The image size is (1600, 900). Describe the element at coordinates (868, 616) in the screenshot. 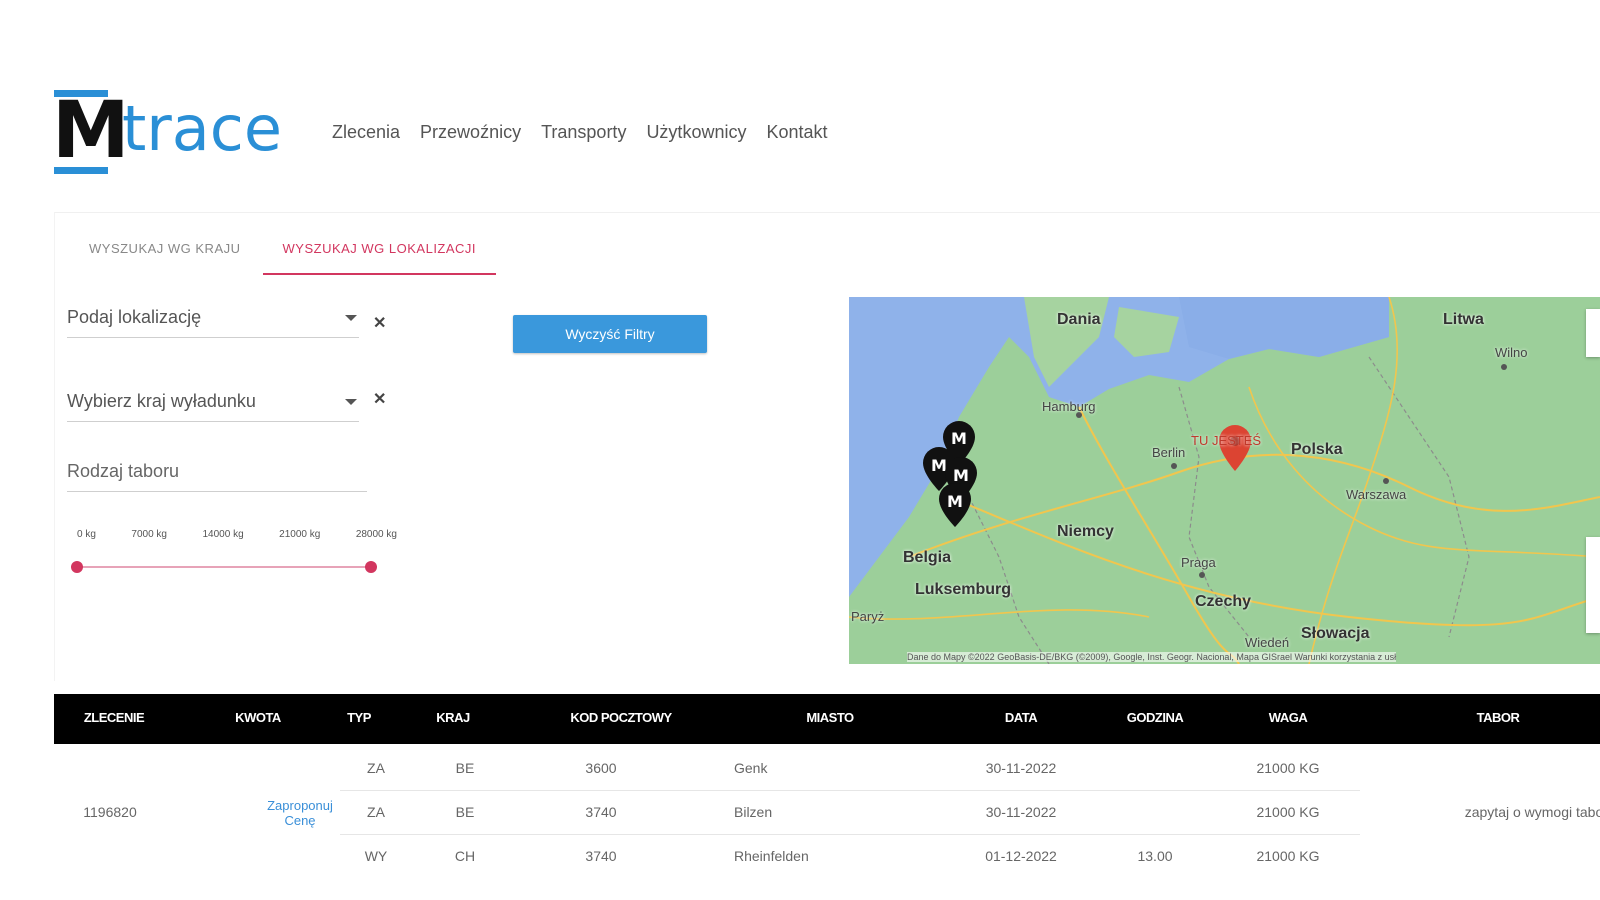

I see `map-label: Paryż` at that location.